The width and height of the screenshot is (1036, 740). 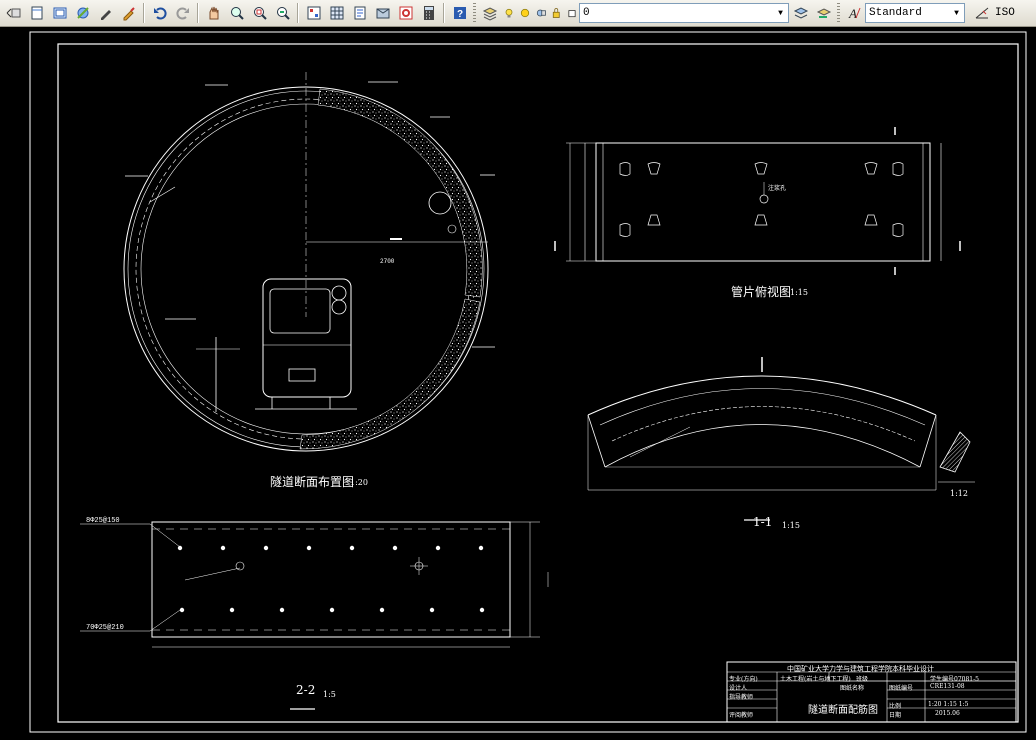 I want to click on standard-toolbar: ? 0 ▼ A Standard ▼ ISO, so click(x=518, y=13).